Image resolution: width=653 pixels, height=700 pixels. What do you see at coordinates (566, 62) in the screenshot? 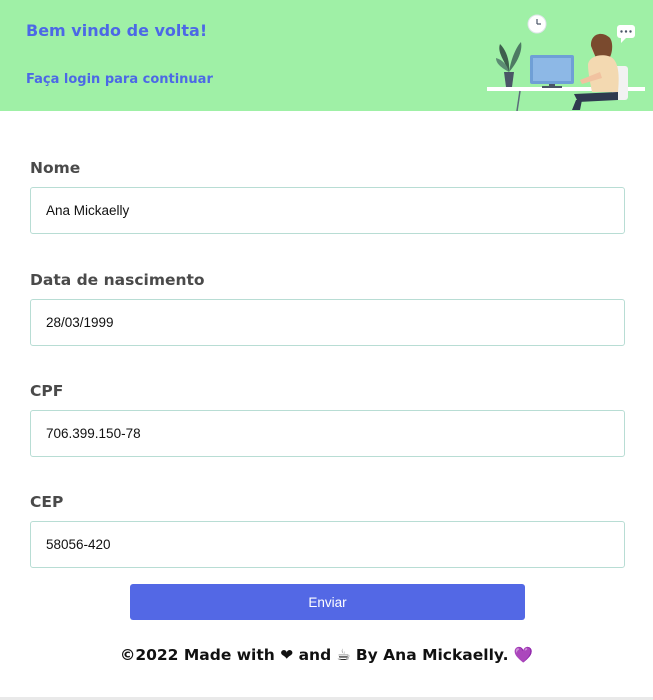
I see `workspace-illustration` at bounding box center [566, 62].